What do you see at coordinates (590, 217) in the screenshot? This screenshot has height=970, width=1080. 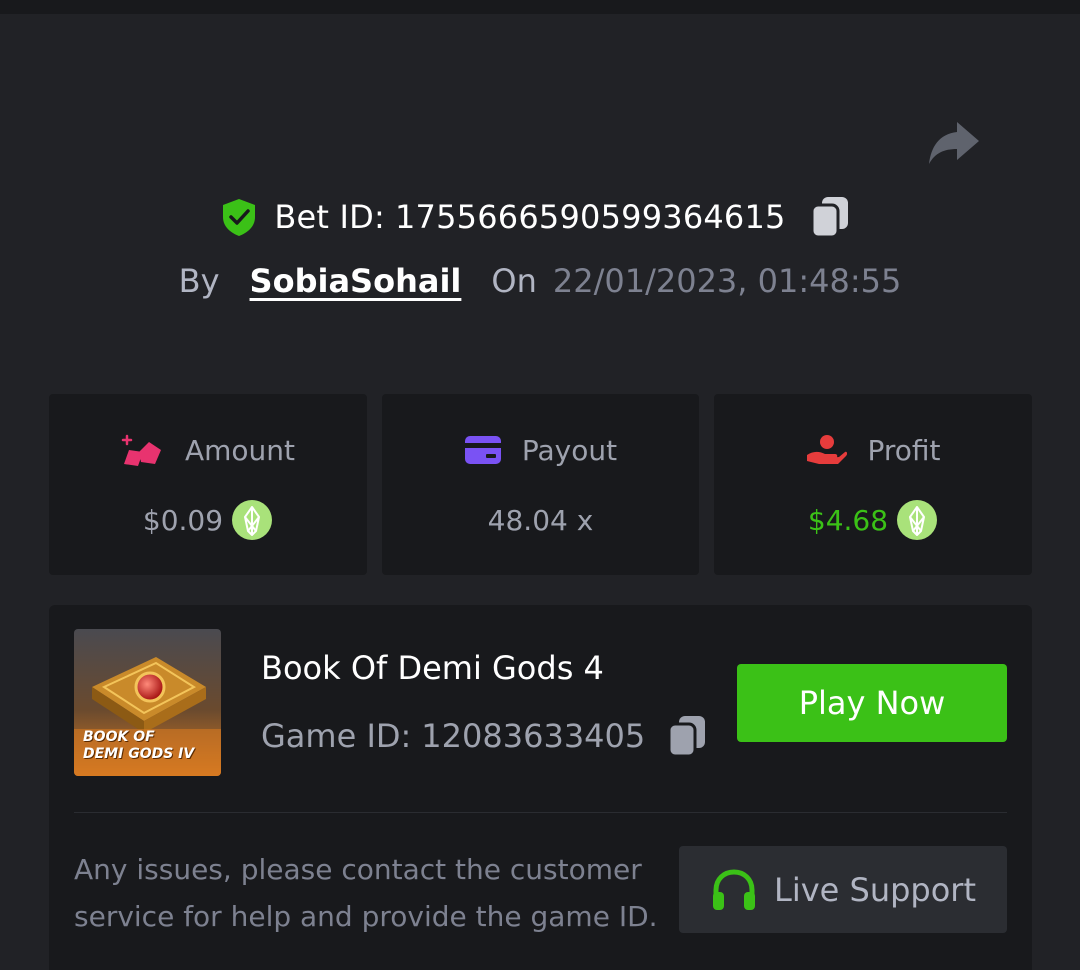 I see `bet-id-value: 1755666590599364615` at bounding box center [590, 217].